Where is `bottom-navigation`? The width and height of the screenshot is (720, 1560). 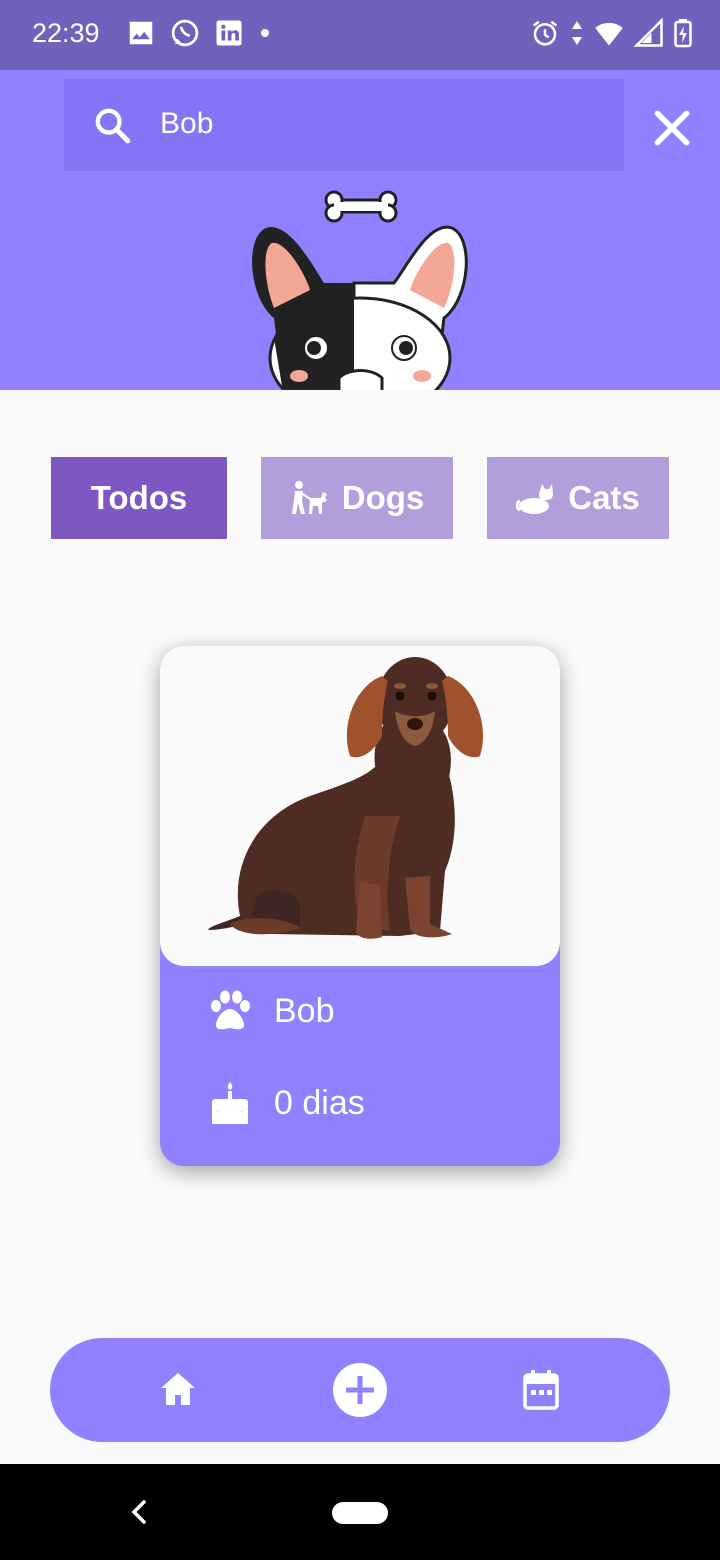
bottom-navigation is located at coordinates (360, 1390).